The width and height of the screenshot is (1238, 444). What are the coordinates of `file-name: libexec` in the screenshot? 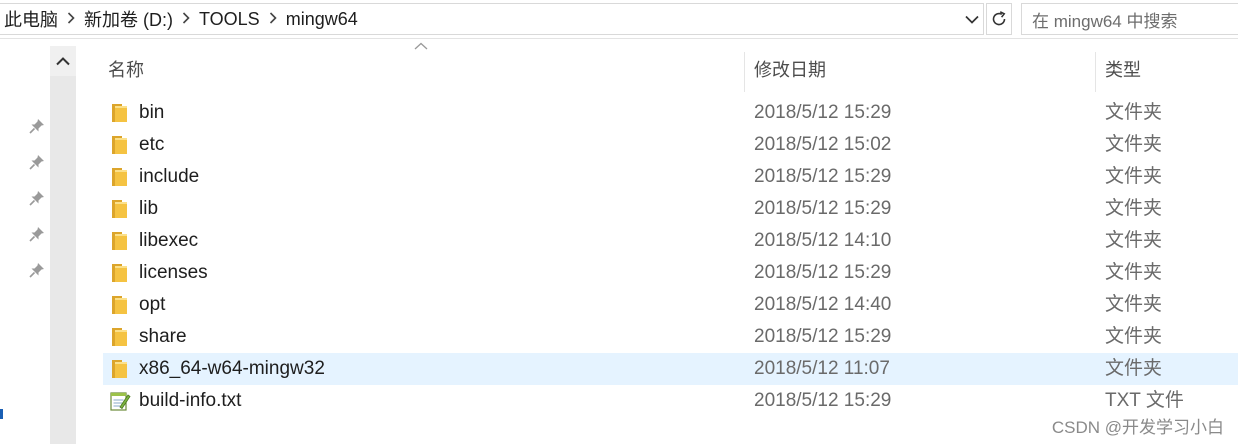 It's located at (169, 240).